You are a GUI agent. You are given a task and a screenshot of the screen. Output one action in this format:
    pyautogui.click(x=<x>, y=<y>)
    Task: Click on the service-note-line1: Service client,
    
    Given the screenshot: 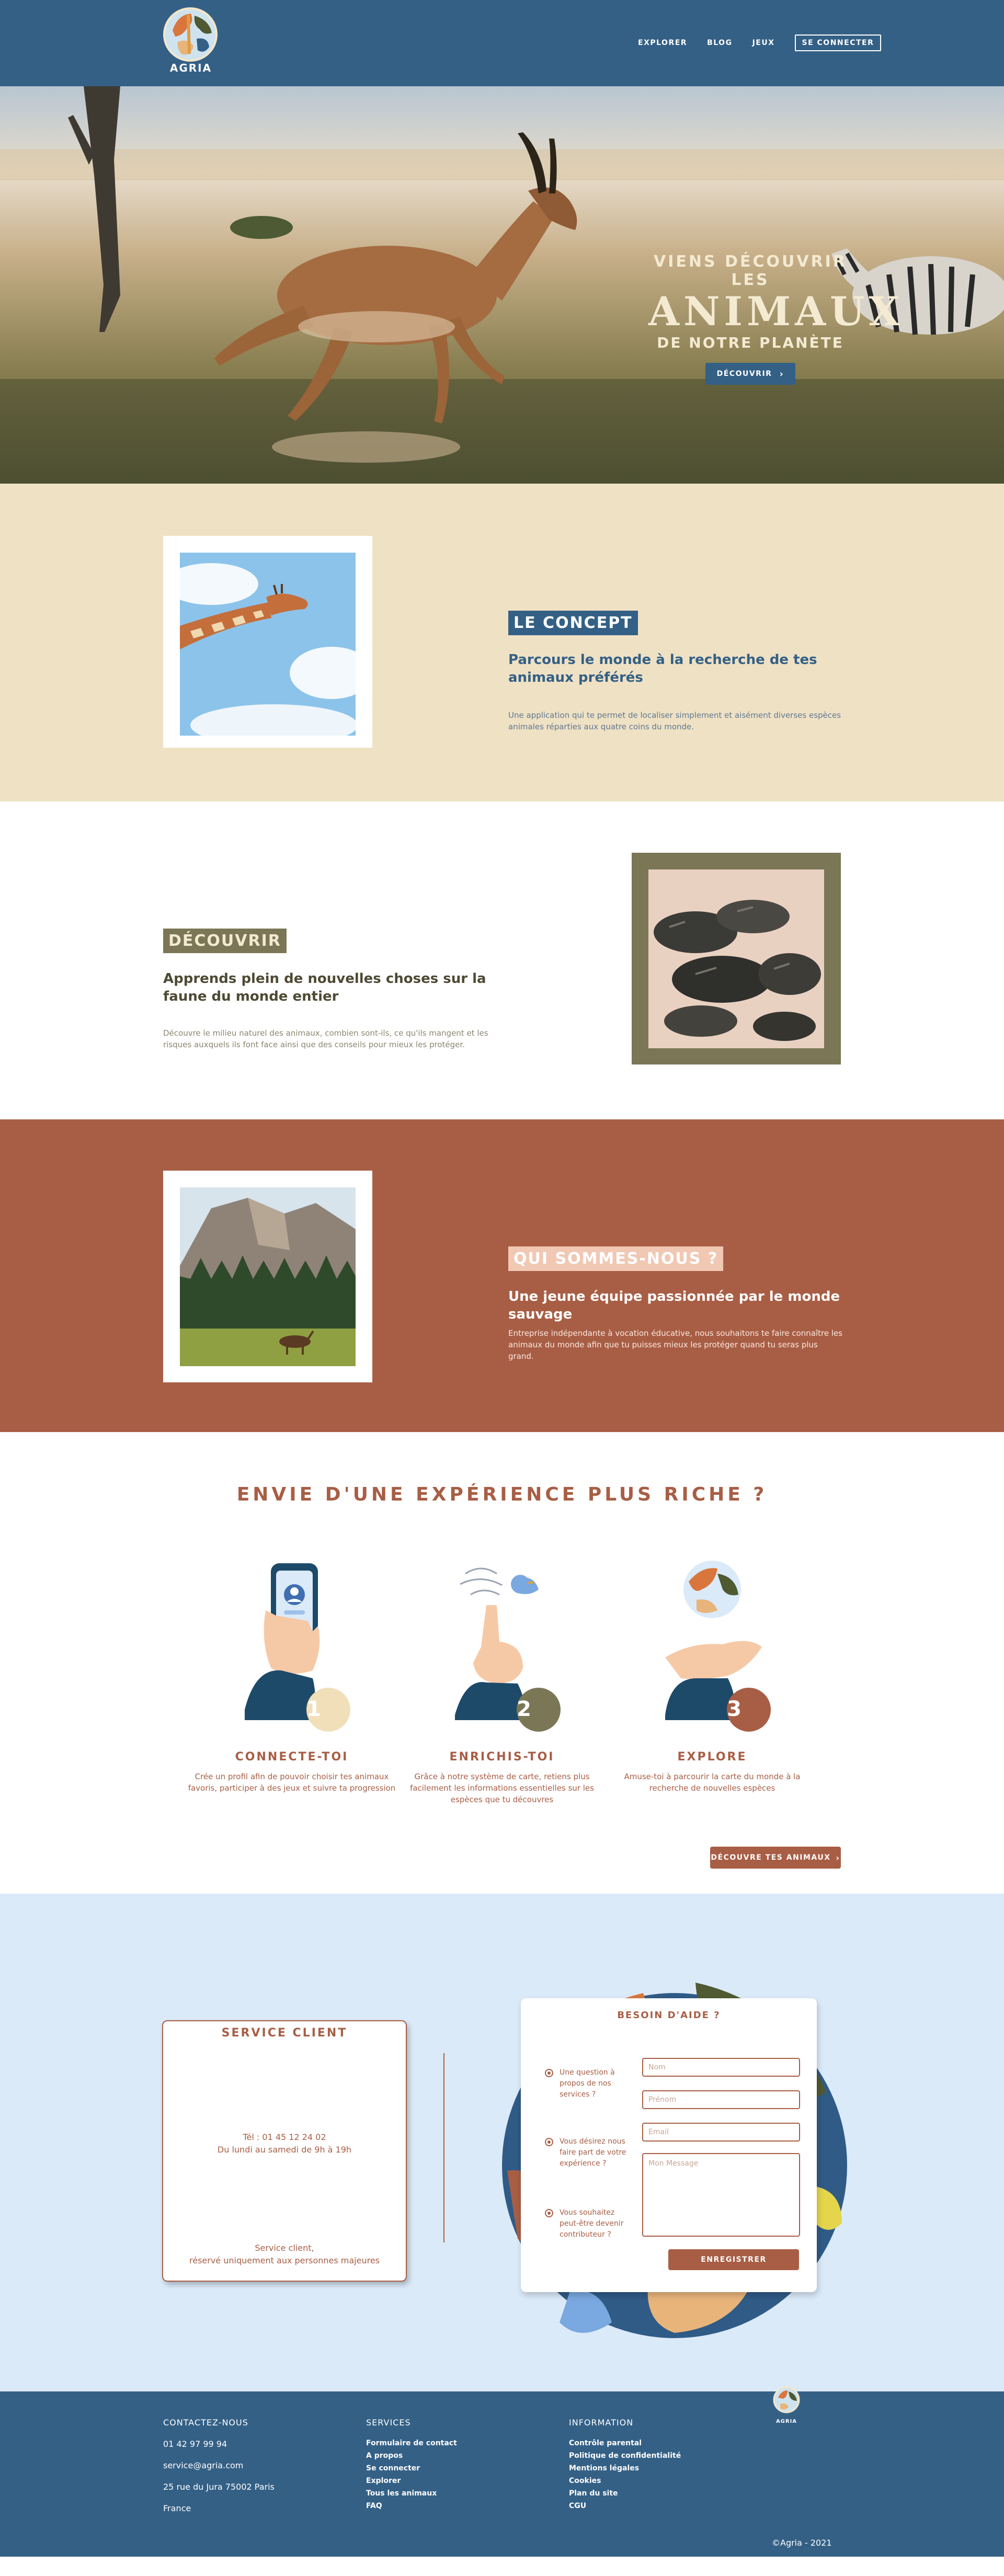 What is the action you would take?
    pyautogui.click(x=285, y=2248)
    